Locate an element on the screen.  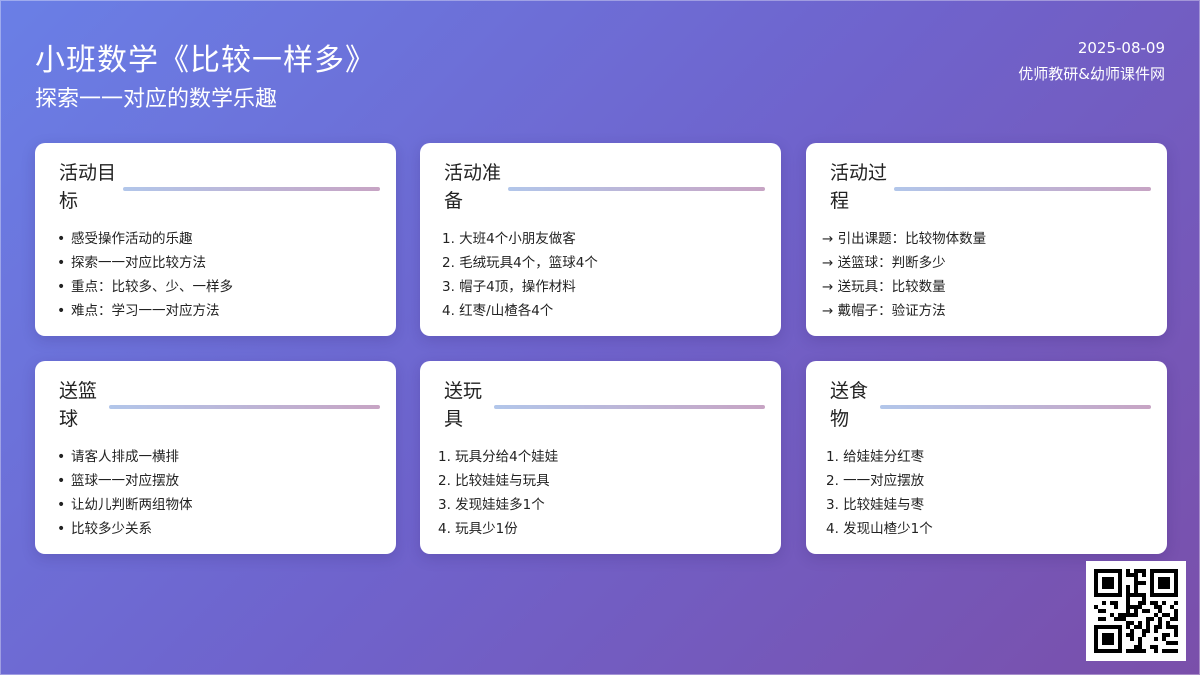
source-label: 优师教研&幼师课件网 is located at coordinates (1091, 74).